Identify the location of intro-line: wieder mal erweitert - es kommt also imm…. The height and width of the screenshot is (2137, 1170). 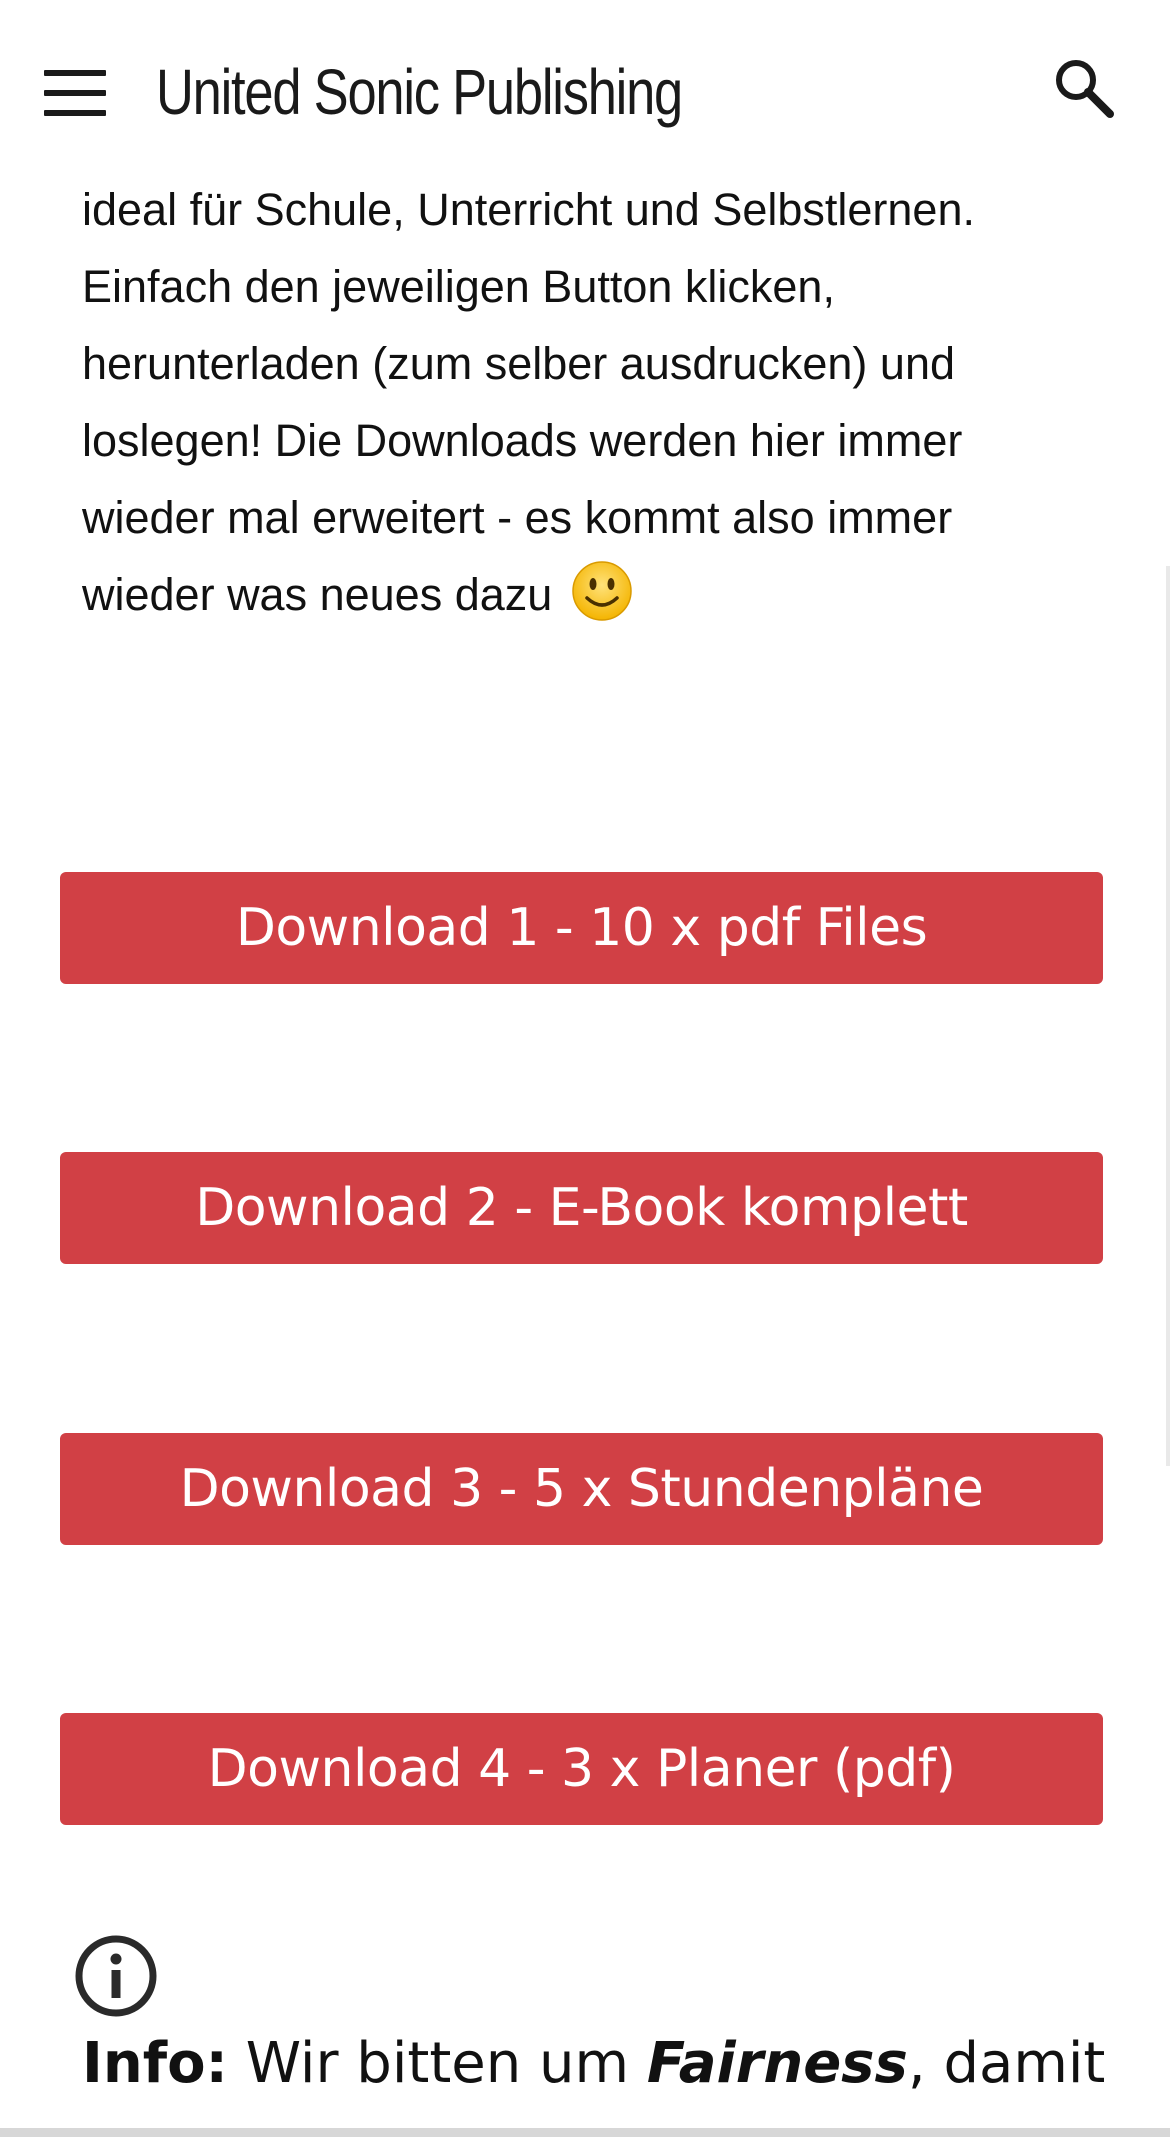
(517, 517).